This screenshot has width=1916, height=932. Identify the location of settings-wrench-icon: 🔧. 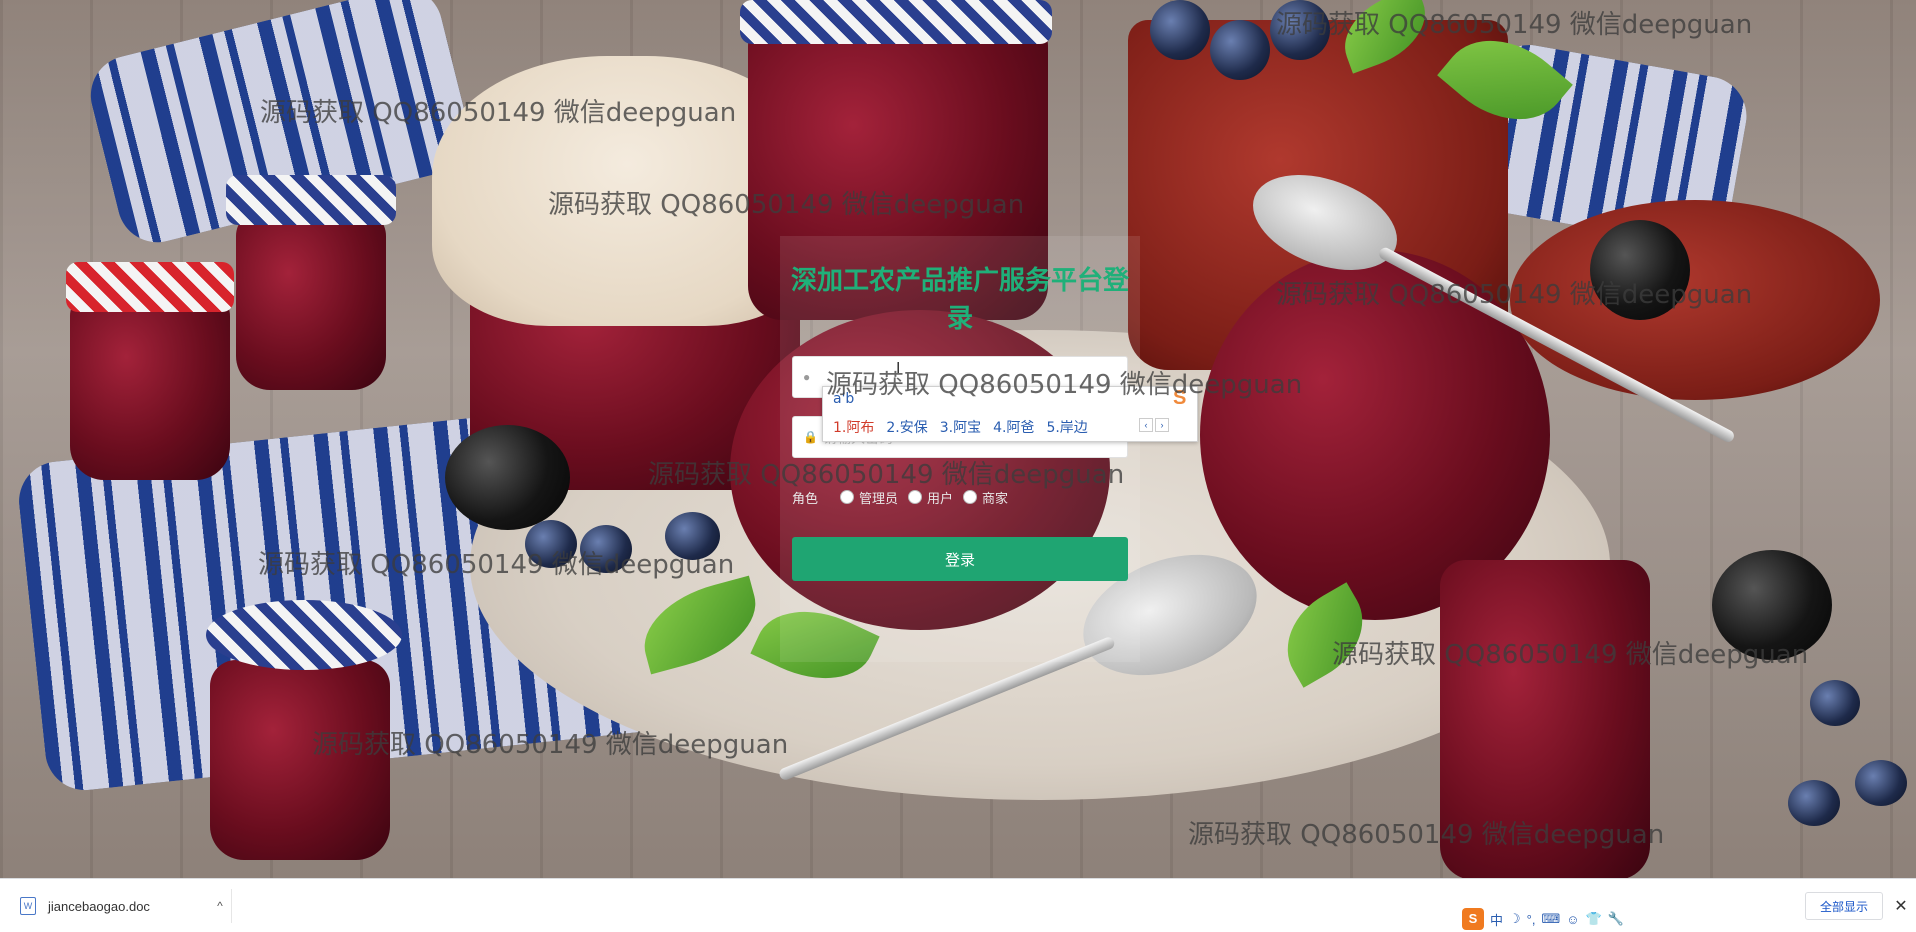
(1616, 919).